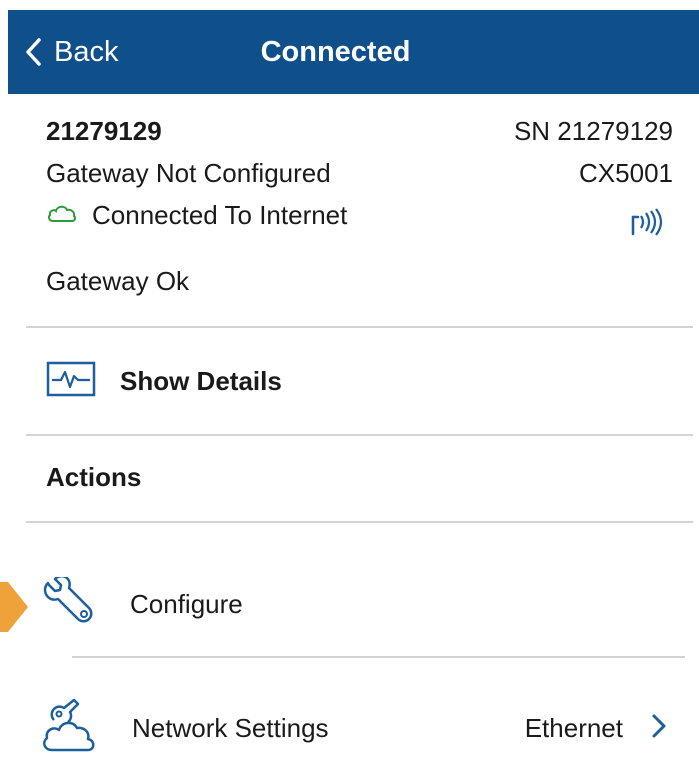 This screenshot has height=782, width=699. I want to click on navigation-bar: Back Connected, so click(353, 52).